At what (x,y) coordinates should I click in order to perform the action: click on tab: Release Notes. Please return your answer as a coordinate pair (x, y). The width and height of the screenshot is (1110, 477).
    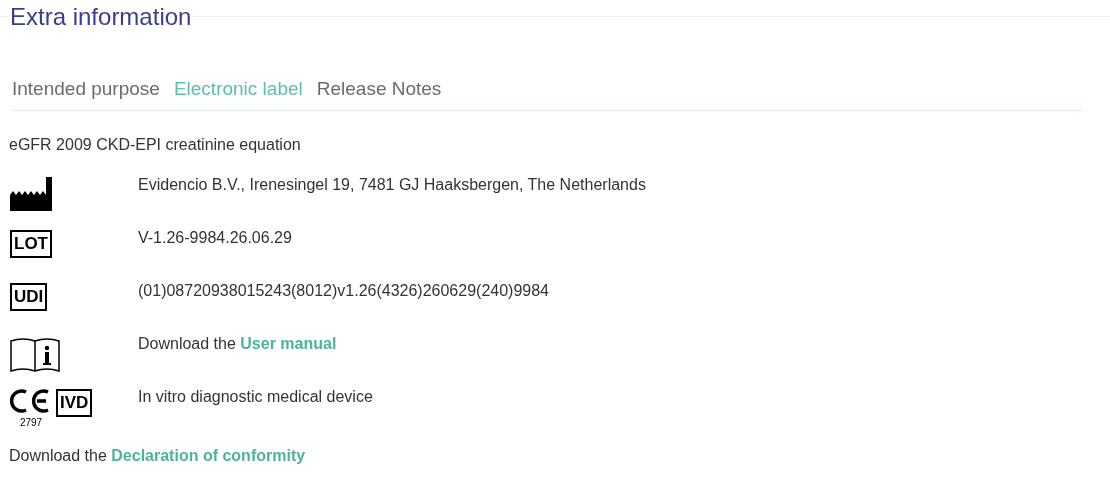
    Looking at the image, I should click on (379, 89).